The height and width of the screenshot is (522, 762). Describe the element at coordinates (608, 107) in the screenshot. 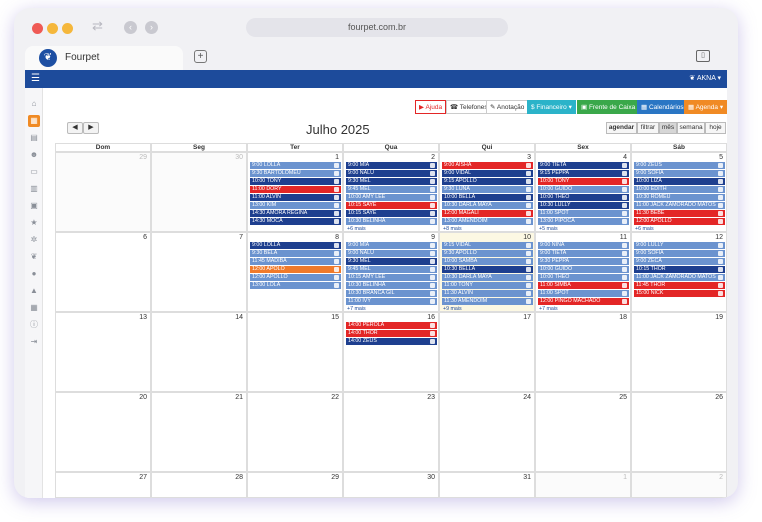

I see `cashier-button: ▣ Frente de Caixa` at that location.